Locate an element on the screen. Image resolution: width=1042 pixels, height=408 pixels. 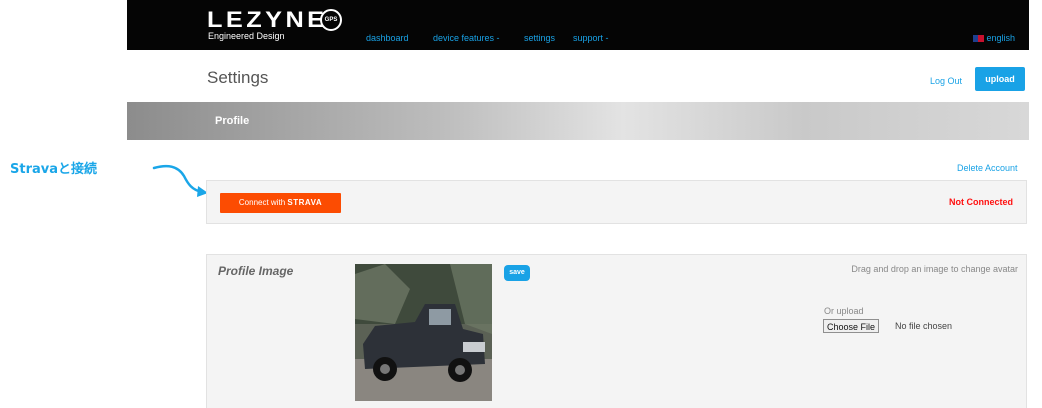
profile-image-title: Profile Image is located at coordinates (256, 271).